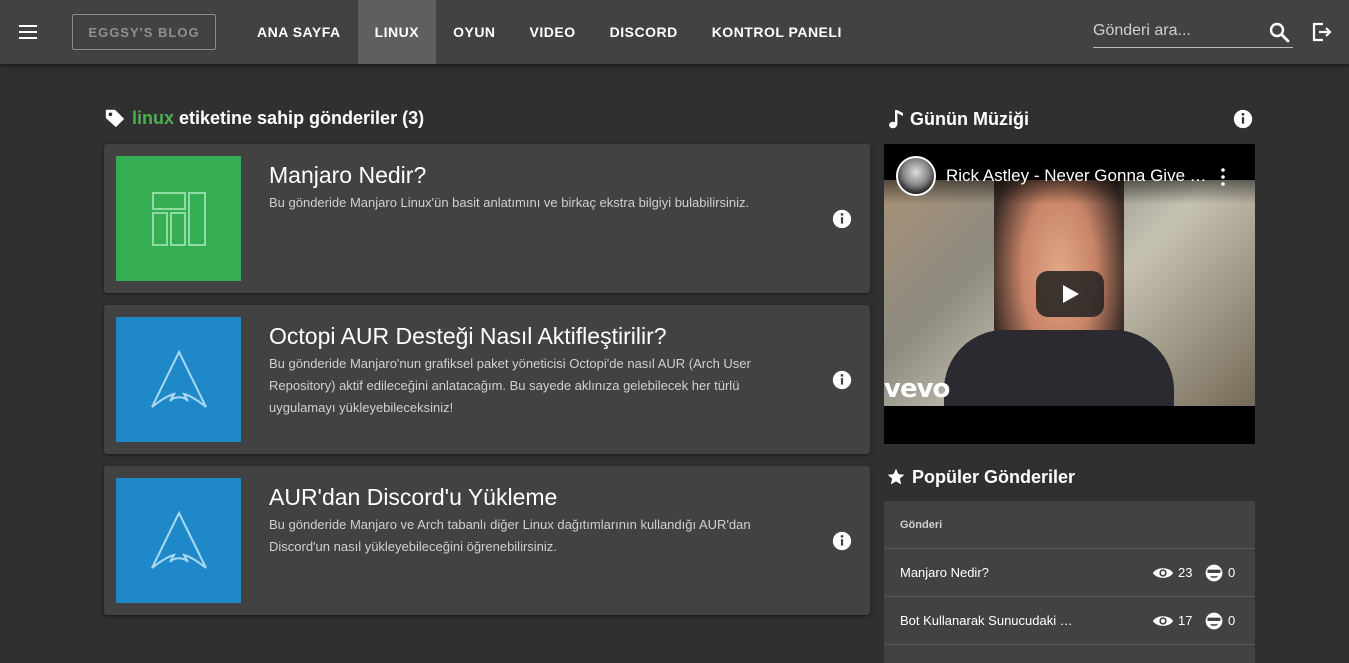 This screenshot has height=663, width=1349. Describe the element at coordinates (980, 477) in the screenshot. I see `popular-title: Popüler Gönderiler` at that location.